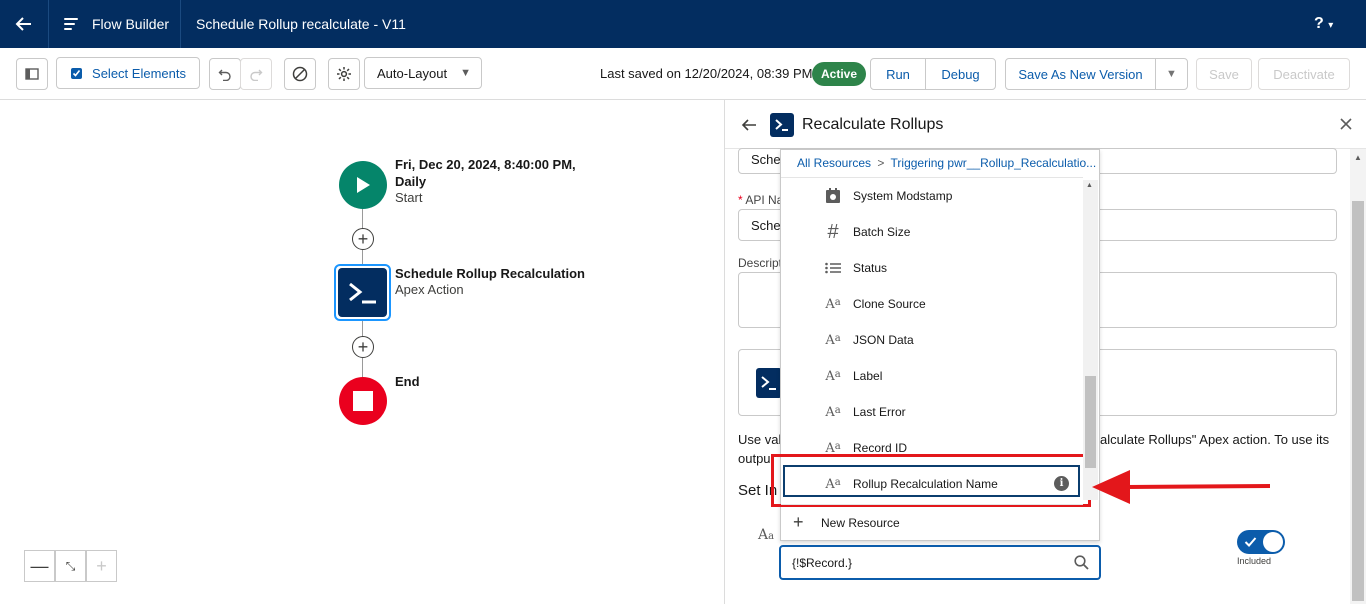  I want to click on save-button: Save, so click(1224, 74).